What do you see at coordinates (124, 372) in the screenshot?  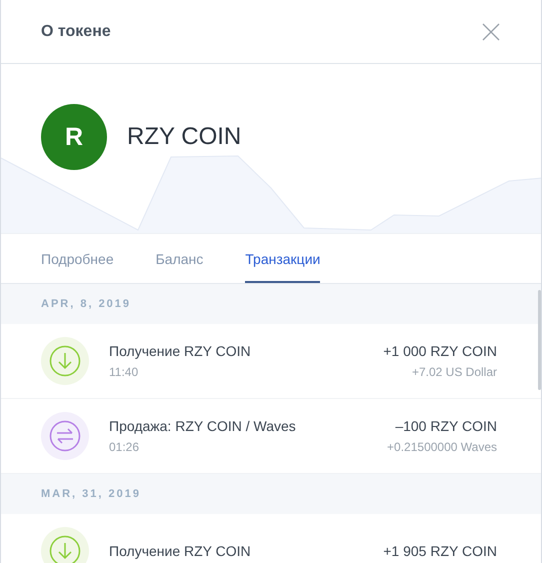 I see `transaction-time: 11:40` at bounding box center [124, 372].